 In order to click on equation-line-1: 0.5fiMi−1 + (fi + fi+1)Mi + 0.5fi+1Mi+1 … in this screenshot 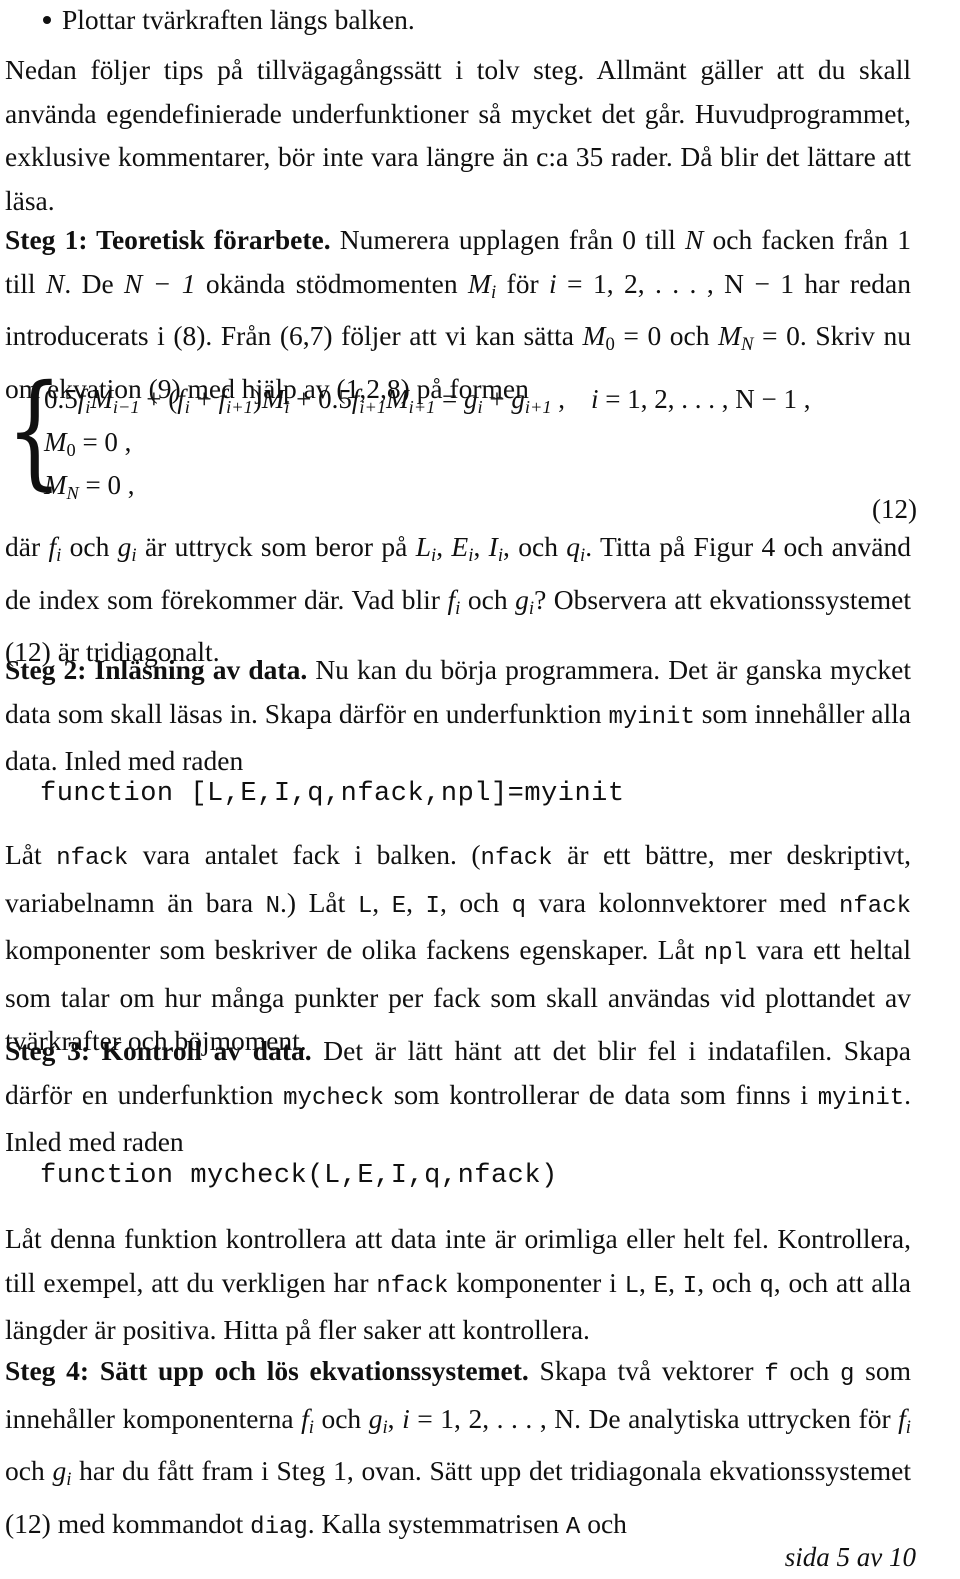, I will do `click(494, 403)`.